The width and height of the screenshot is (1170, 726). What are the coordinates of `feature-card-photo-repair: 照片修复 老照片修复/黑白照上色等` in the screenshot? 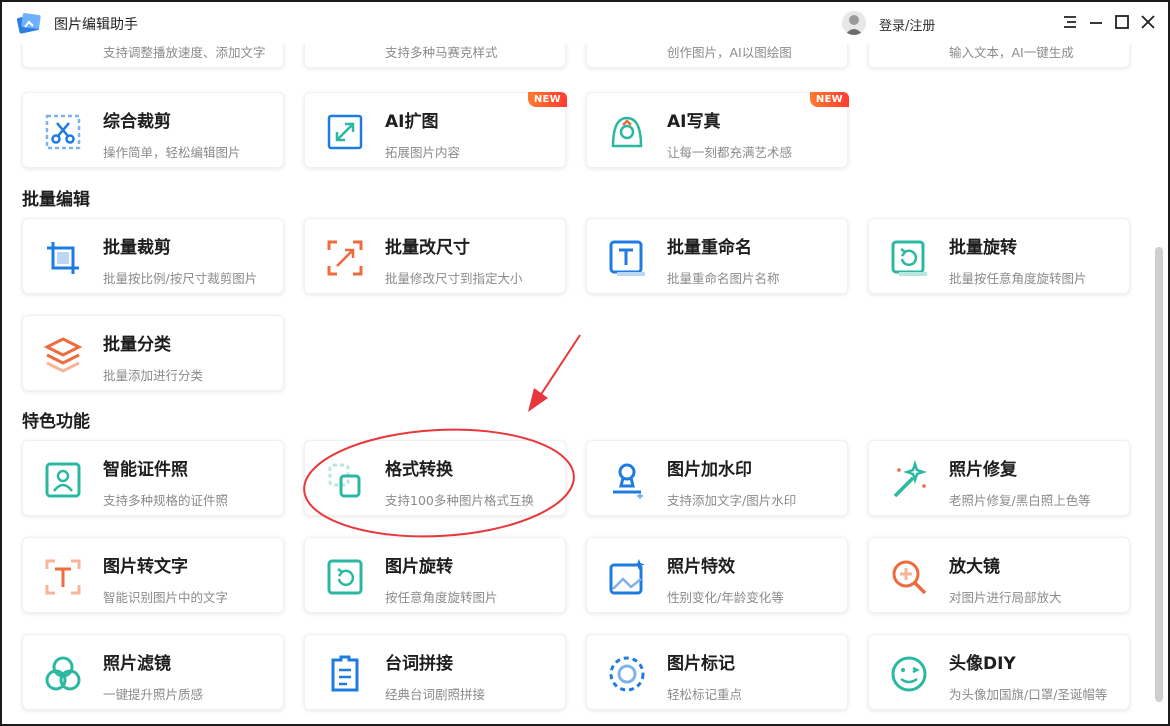 It's located at (999, 478).